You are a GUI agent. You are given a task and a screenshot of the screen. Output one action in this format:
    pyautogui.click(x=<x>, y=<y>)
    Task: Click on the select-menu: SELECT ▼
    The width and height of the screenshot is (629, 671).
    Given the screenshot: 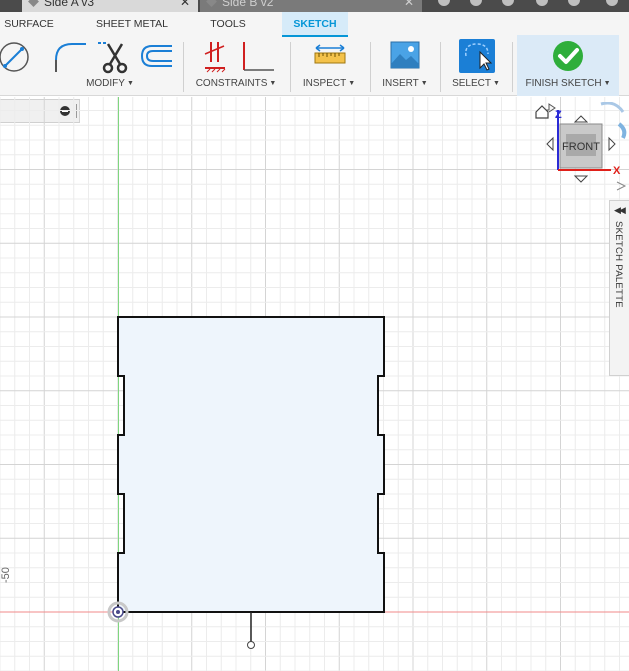 What is the action you would take?
    pyautogui.click(x=476, y=83)
    